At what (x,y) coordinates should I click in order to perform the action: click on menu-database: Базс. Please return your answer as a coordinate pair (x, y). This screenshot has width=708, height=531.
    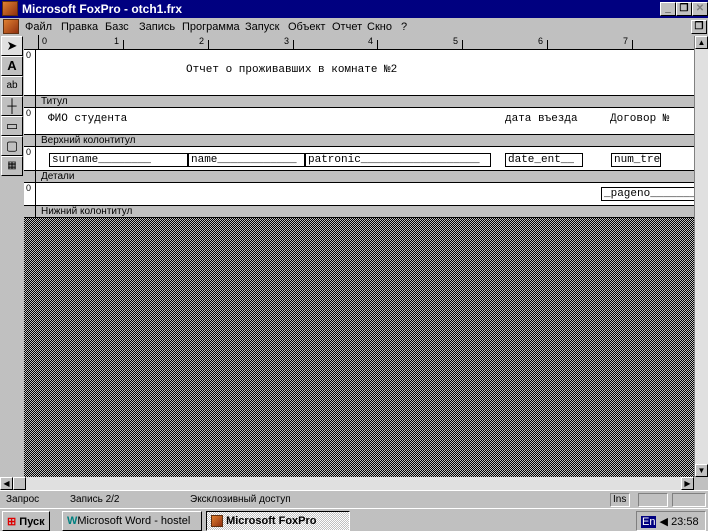
    Looking at the image, I should click on (117, 27).